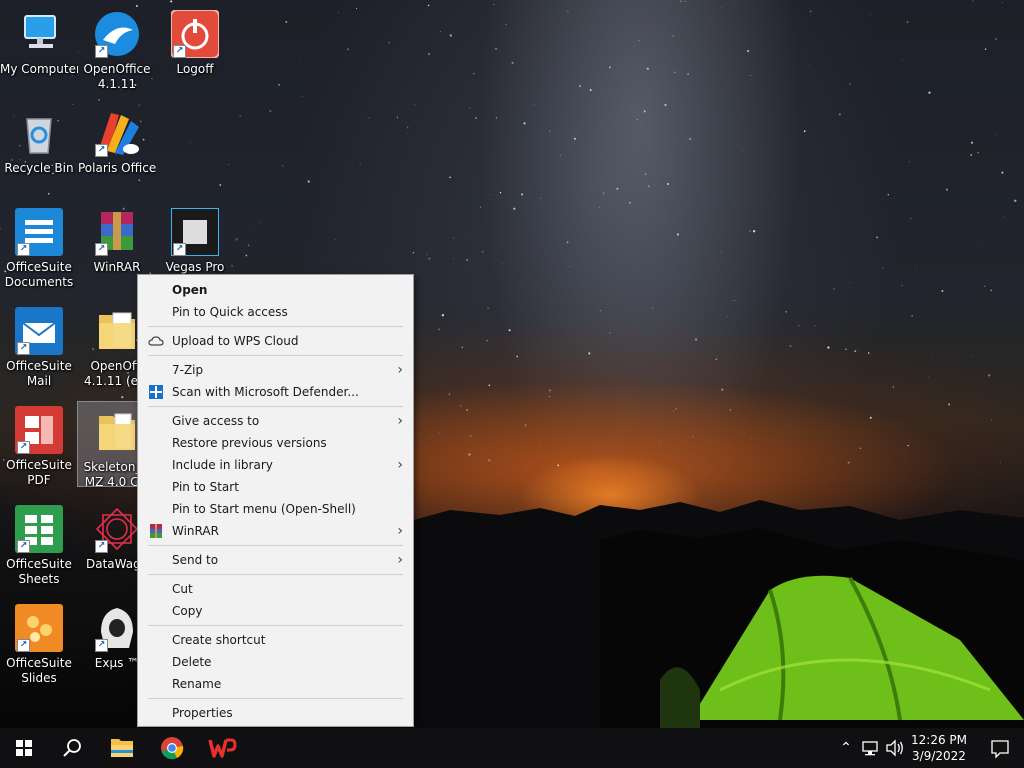 Image resolution: width=1024 pixels, height=768 pixels. Describe the element at coordinates (39, 168) in the screenshot. I see `icon-label: Recycle Bin` at that location.